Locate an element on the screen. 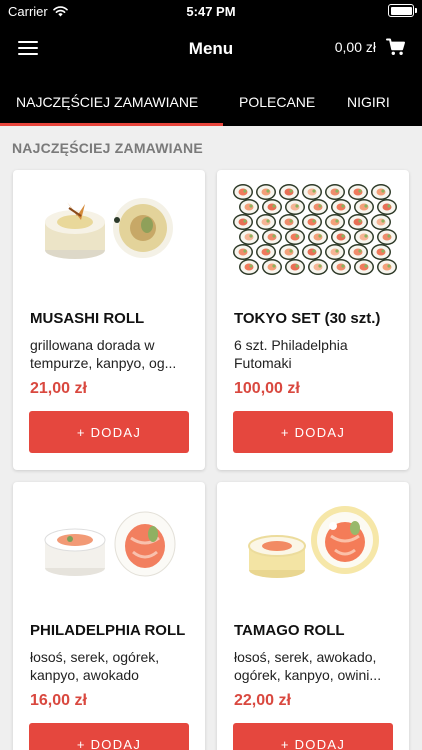 This screenshot has width=422, height=750. product-name: TAMAGO ROLL is located at coordinates (289, 630).